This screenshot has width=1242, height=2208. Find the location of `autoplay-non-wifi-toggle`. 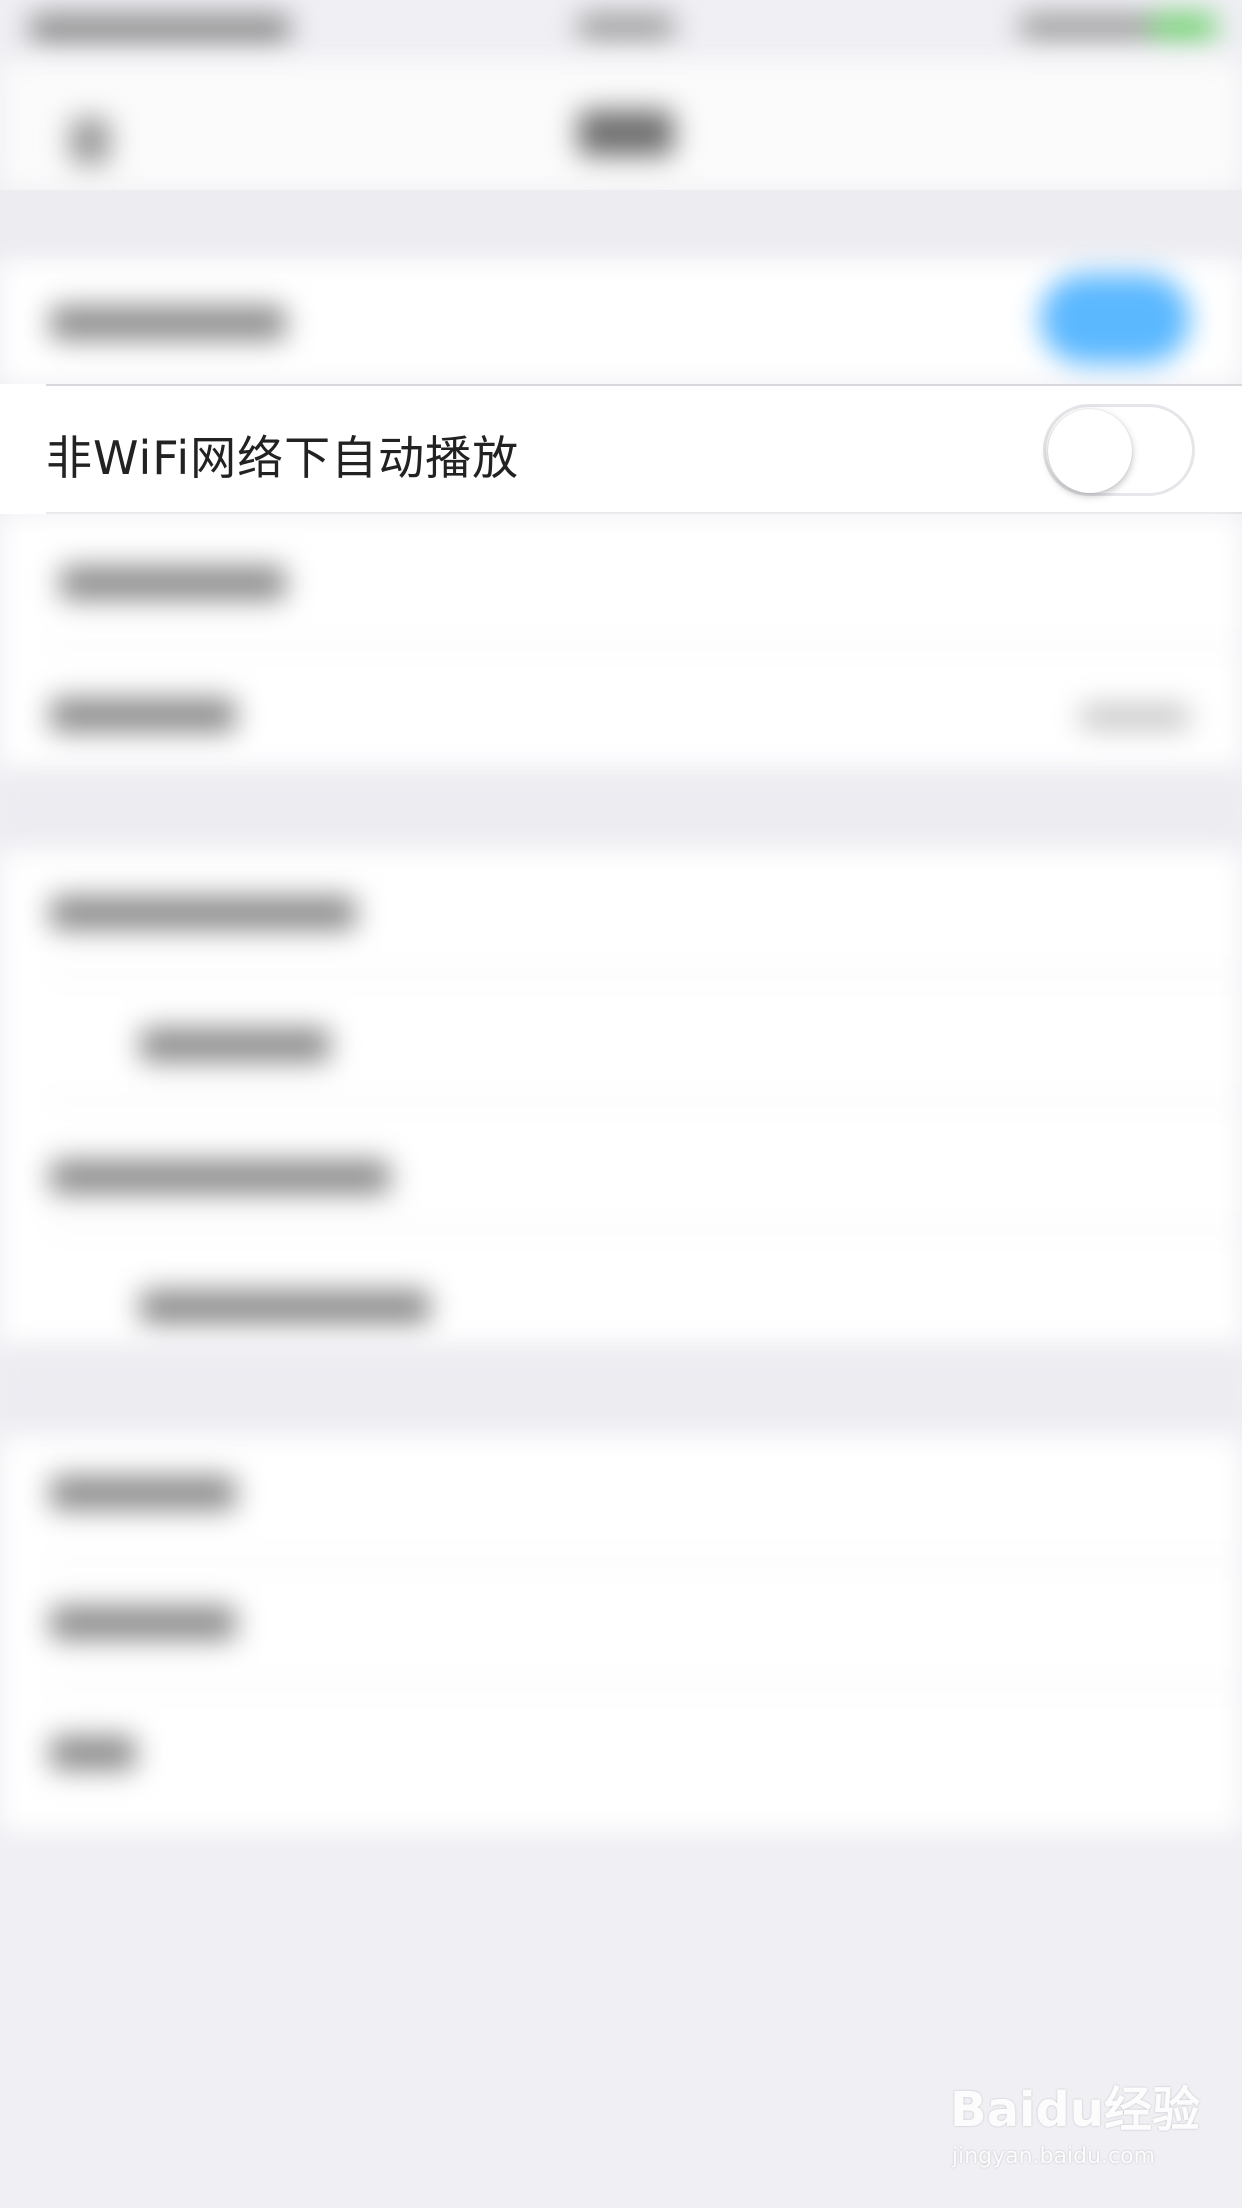

autoplay-non-wifi-toggle is located at coordinates (1119, 450).